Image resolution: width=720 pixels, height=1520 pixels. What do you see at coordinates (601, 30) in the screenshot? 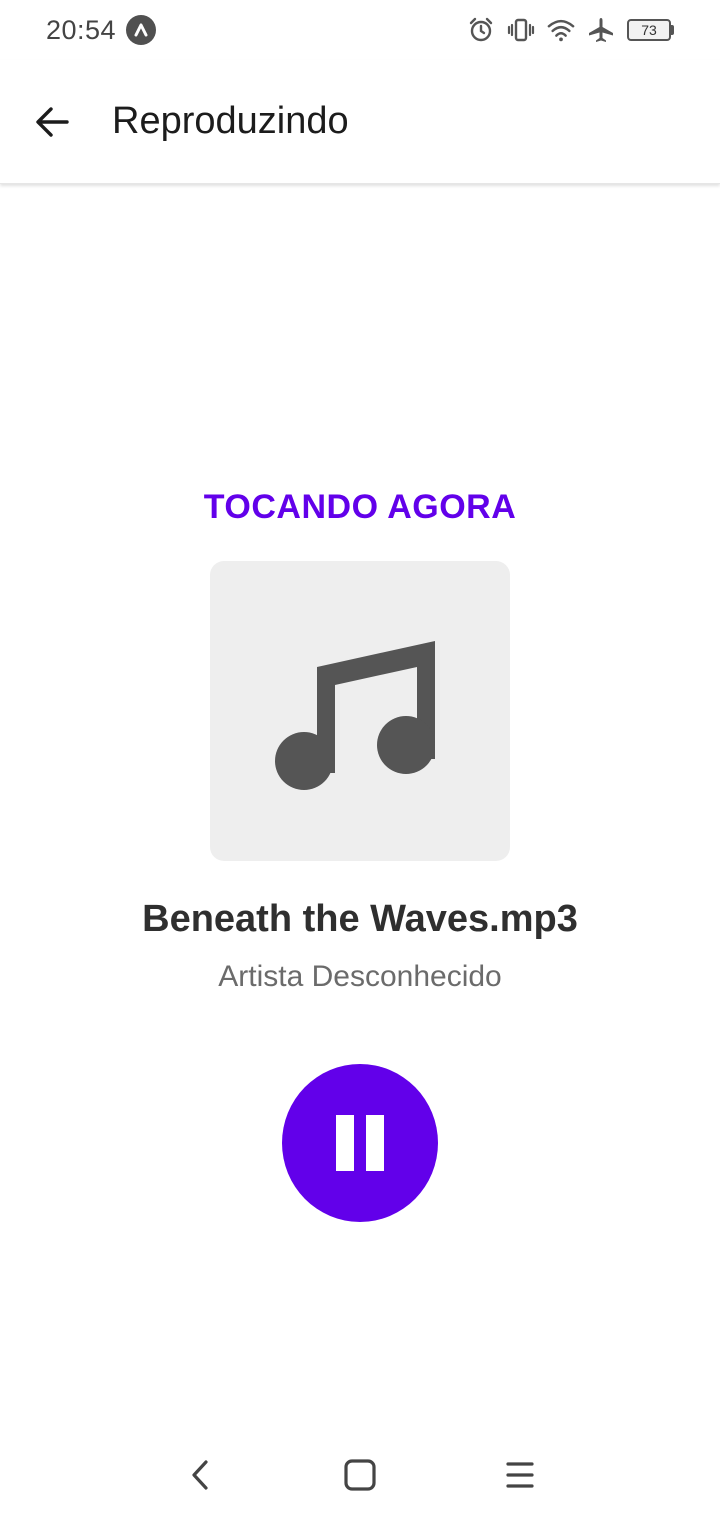
I see `airplane-mode-icon` at bounding box center [601, 30].